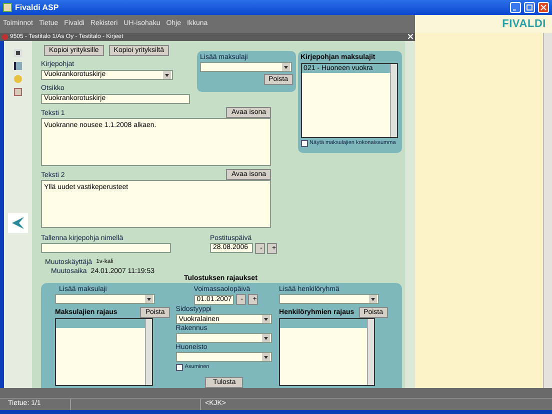  Describe the element at coordinates (37, 8) in the screenshot. I see `window-title: Fivaldi ASP` at that location.